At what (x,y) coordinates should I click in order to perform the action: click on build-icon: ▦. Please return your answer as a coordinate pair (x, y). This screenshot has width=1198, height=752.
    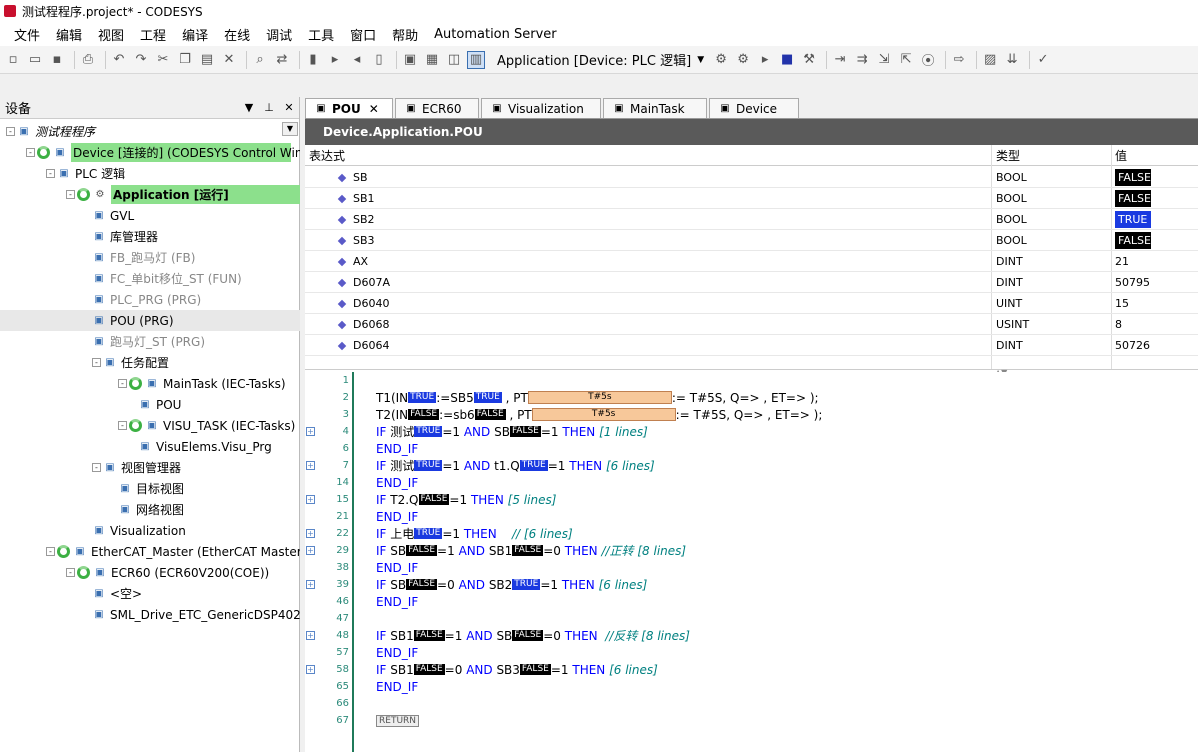
    Looking at the image, I should click on (432, 60).